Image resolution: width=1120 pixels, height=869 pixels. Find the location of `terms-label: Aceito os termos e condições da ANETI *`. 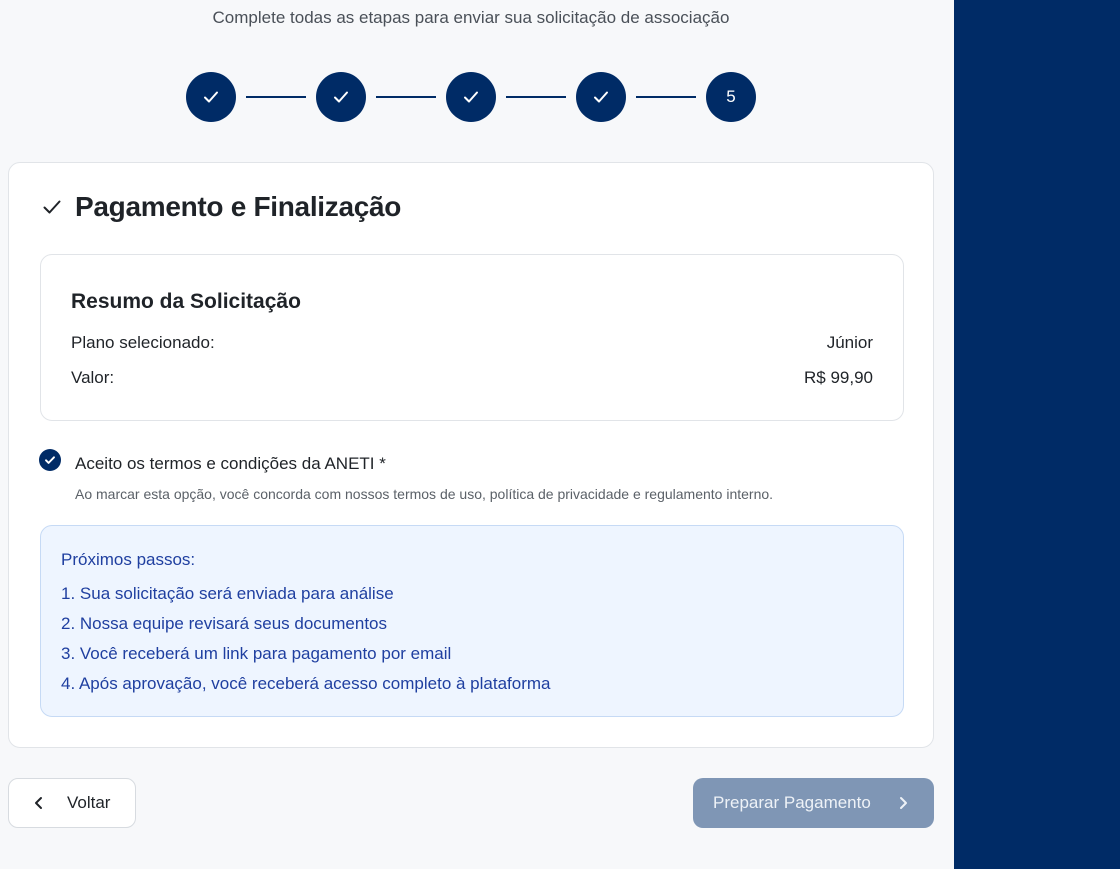

terms-label: Aceito os termos e condições da ANETI * is located at coordinates (230, 464).